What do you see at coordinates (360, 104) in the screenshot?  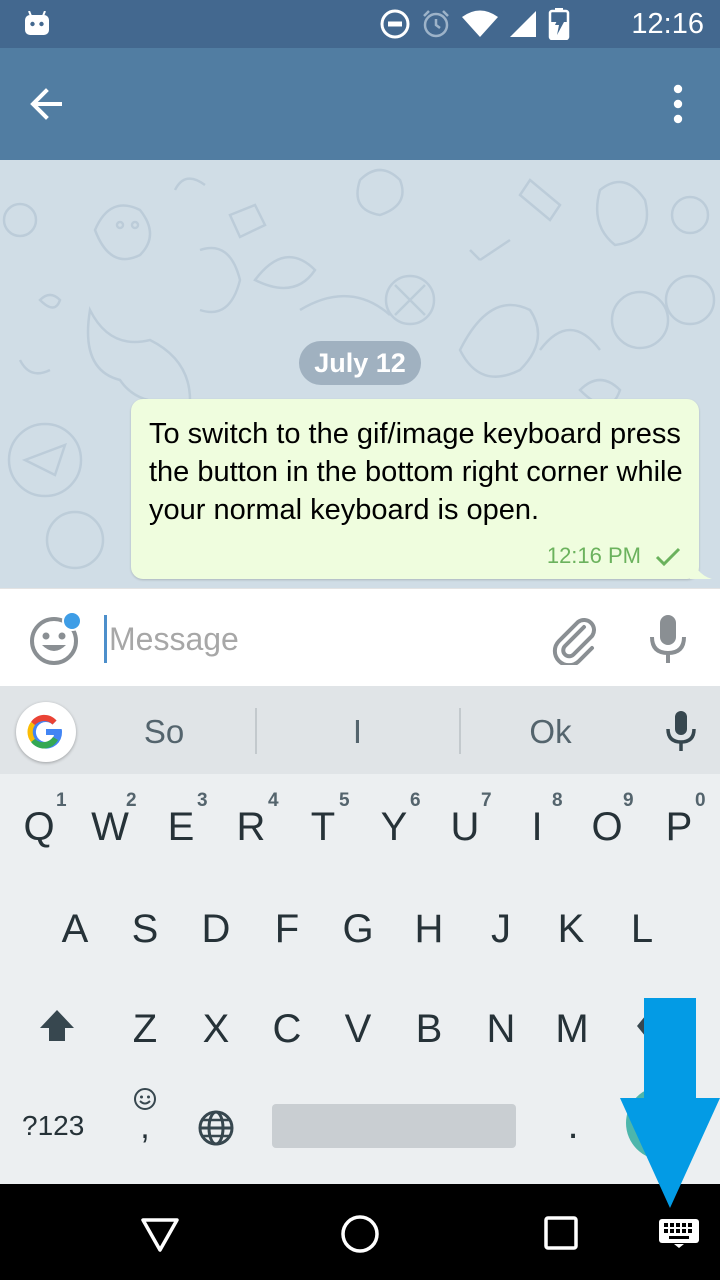 I see `chat-toolbar` at bounding box center [360, 104].